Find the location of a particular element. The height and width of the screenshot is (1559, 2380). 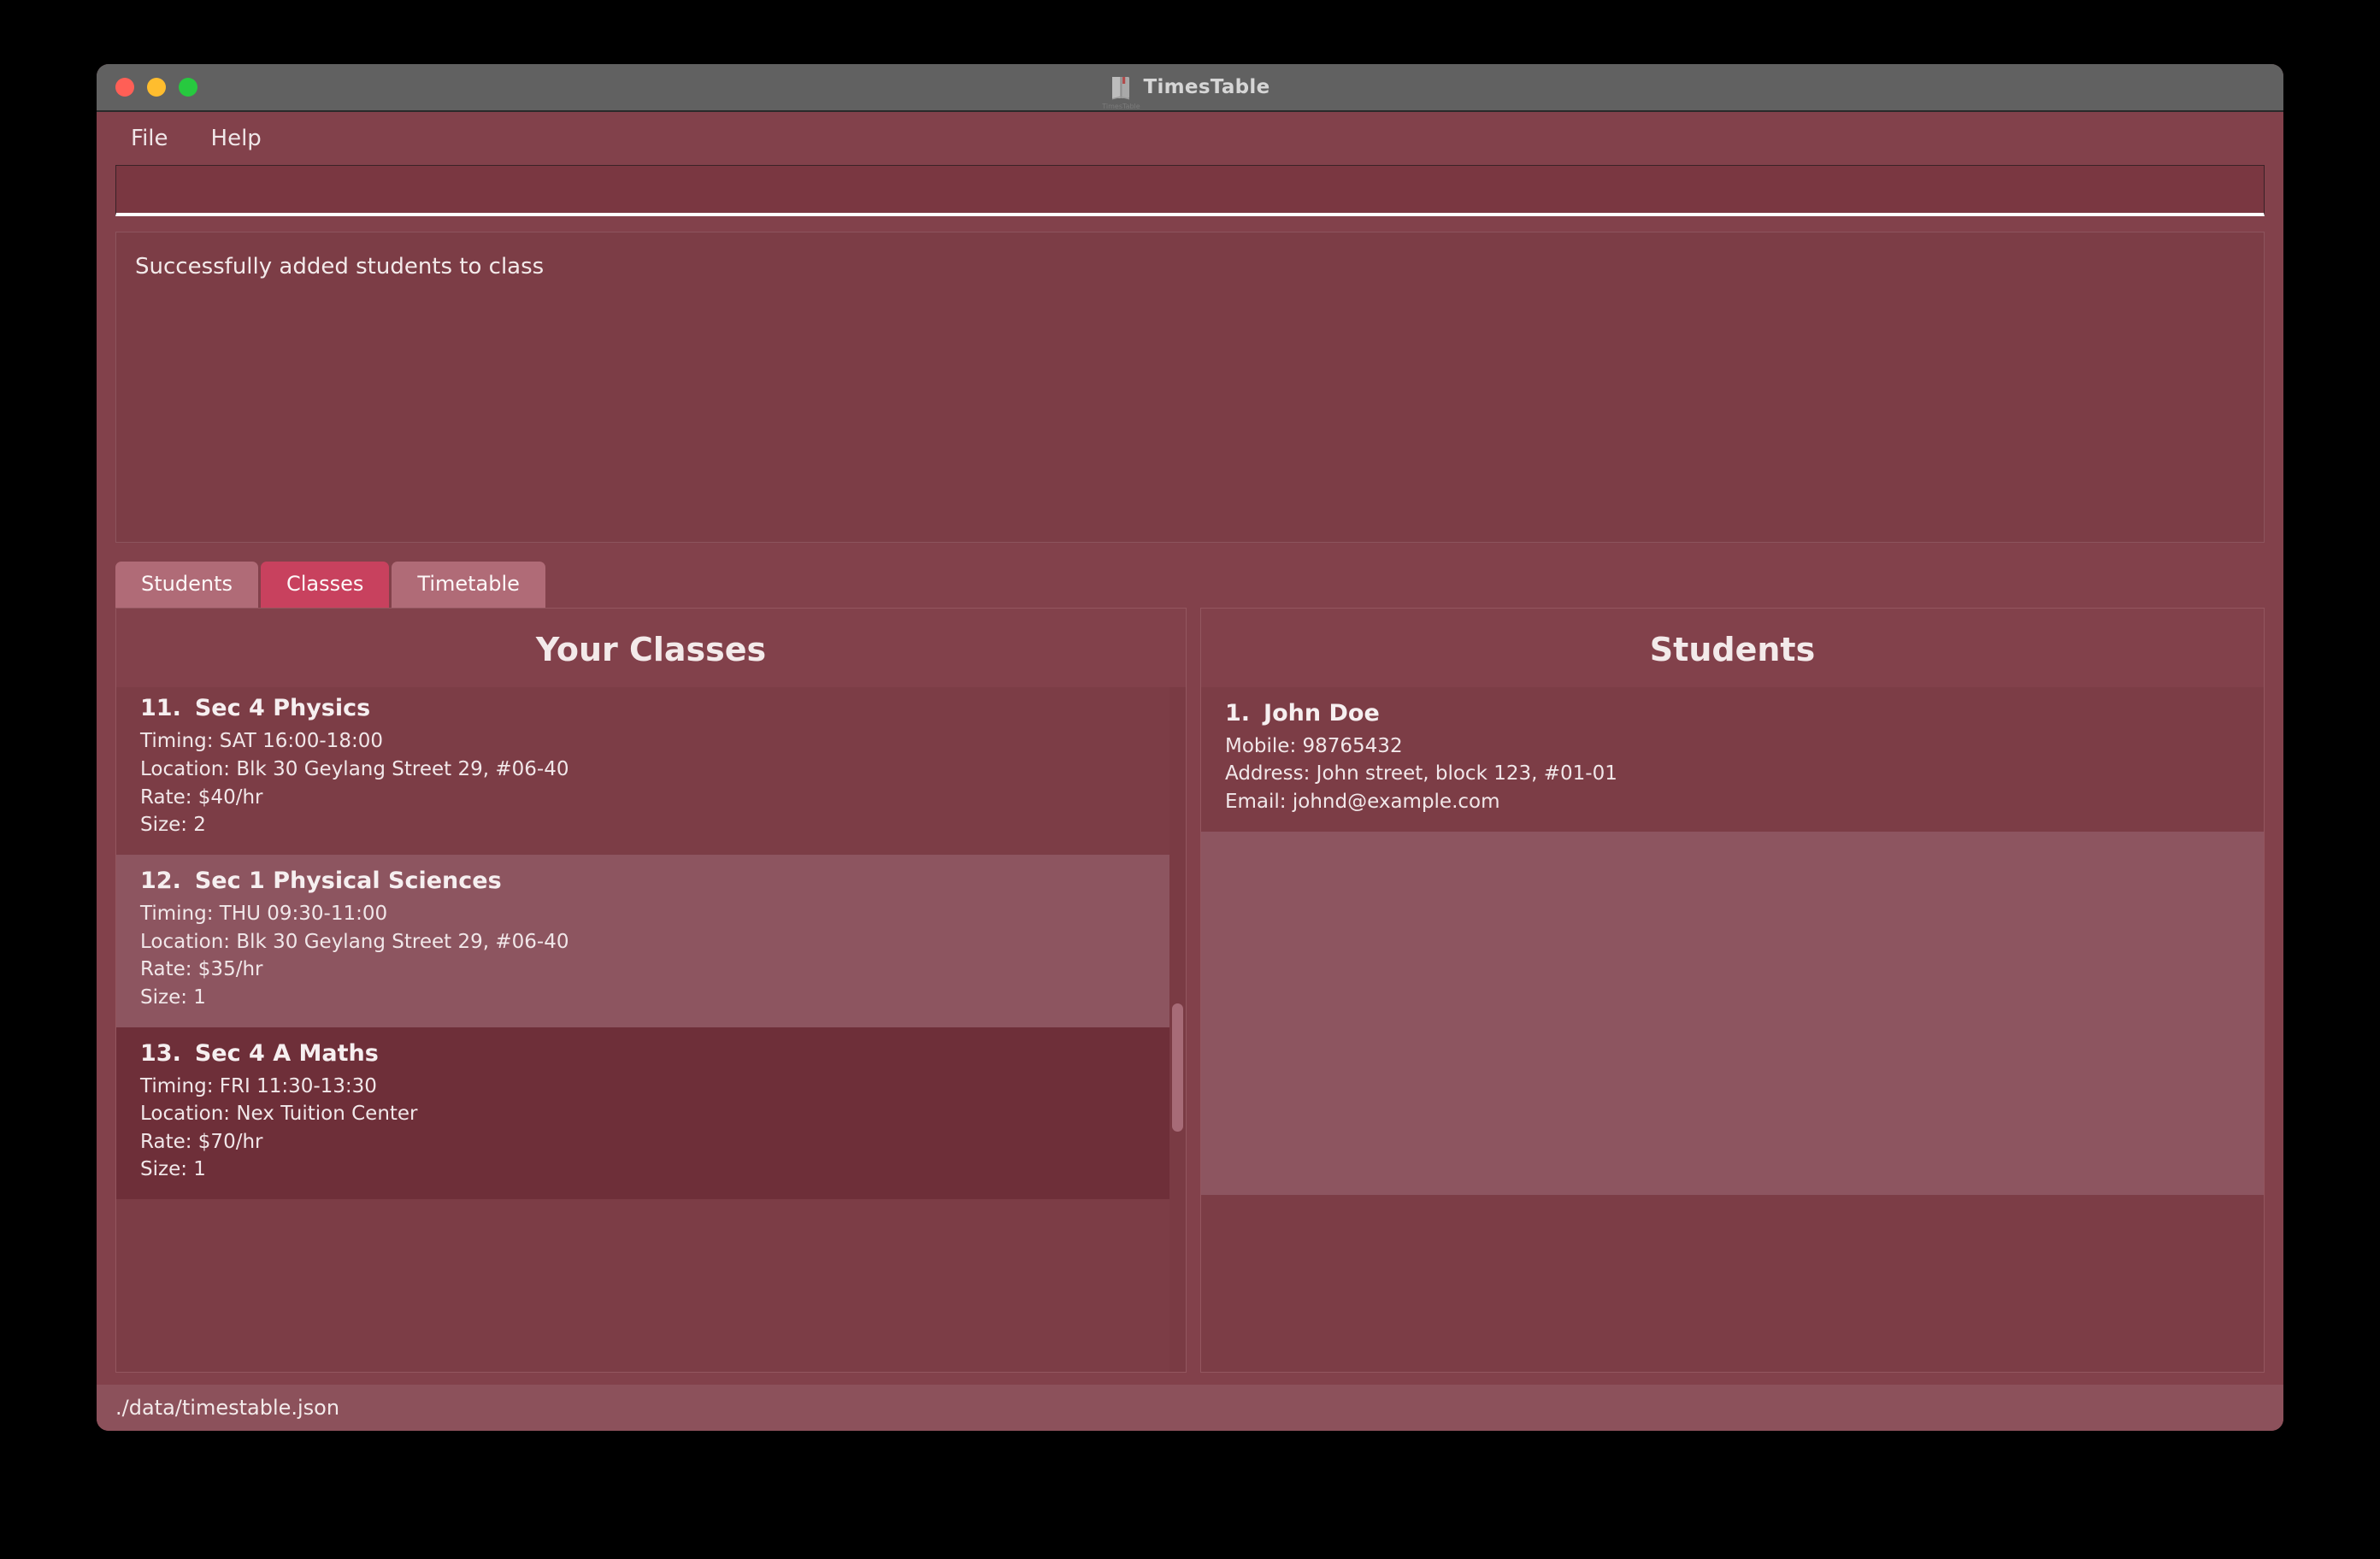

class-index: 11. is located at coordinates (160, 708).